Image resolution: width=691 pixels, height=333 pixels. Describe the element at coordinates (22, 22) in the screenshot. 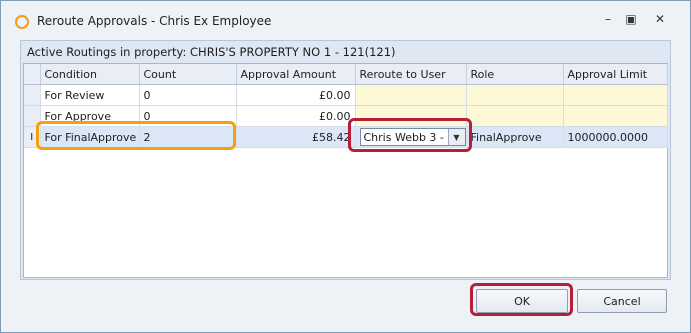

I see `circle-icon` at that location.